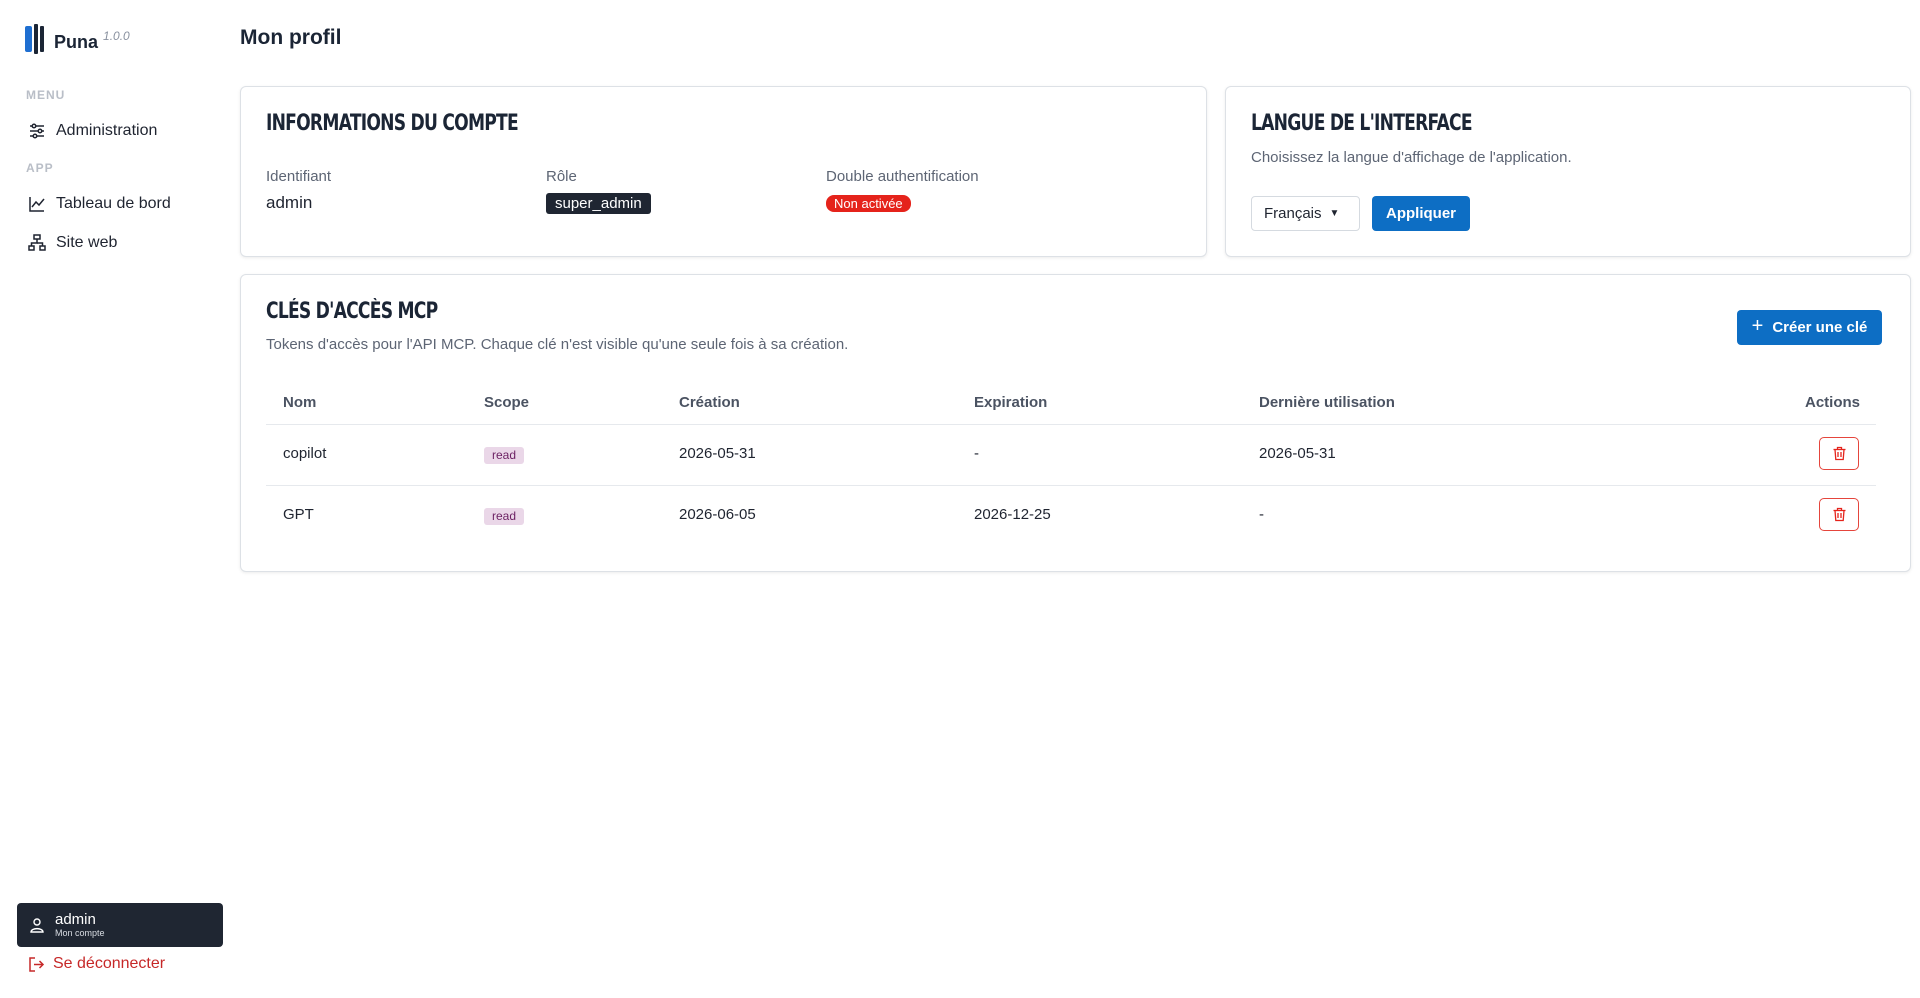 This screenshot has height=998, width=1920. What do you see at coordinates (1820, 327) in the screenshot?
I see `create-key-label: Créer une clé` at bounding box center [1820, 327].